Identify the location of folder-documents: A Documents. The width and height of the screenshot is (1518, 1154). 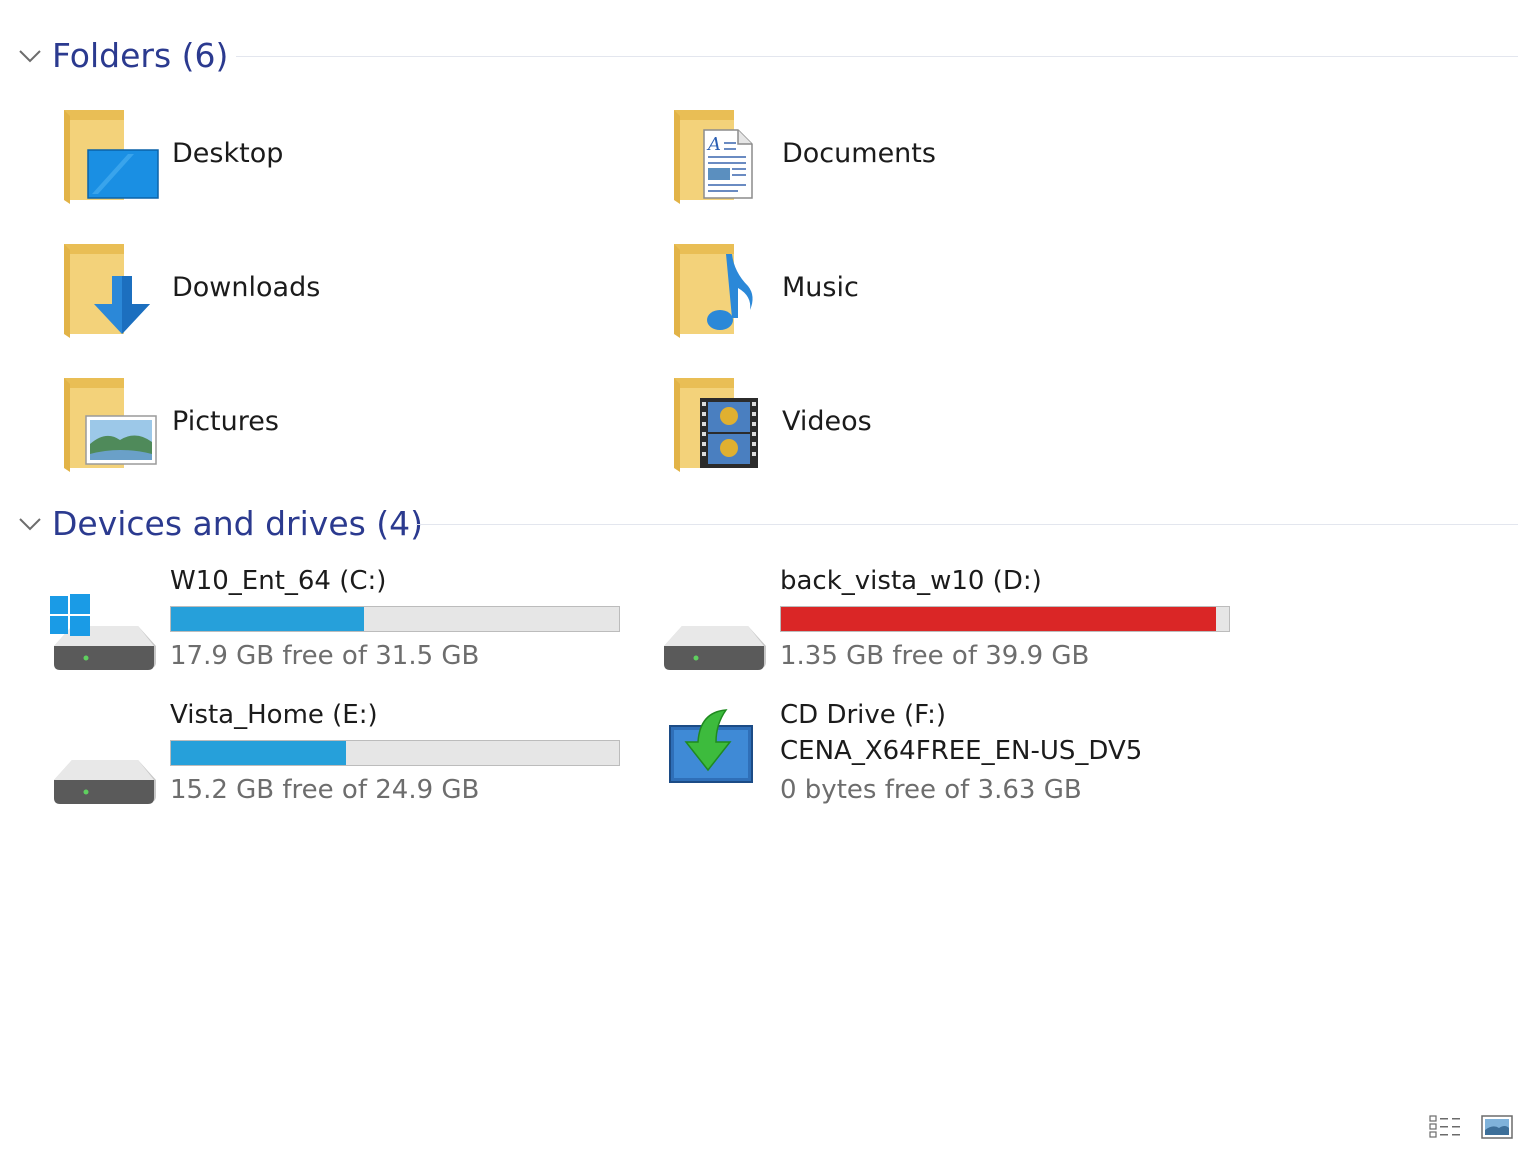
(950, 166).